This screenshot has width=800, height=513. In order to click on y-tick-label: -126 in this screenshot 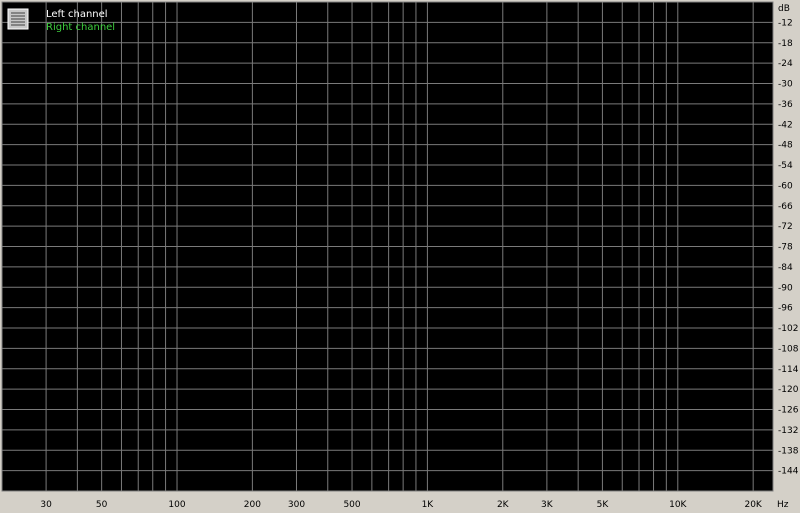, I will do `click(788, 411)`.